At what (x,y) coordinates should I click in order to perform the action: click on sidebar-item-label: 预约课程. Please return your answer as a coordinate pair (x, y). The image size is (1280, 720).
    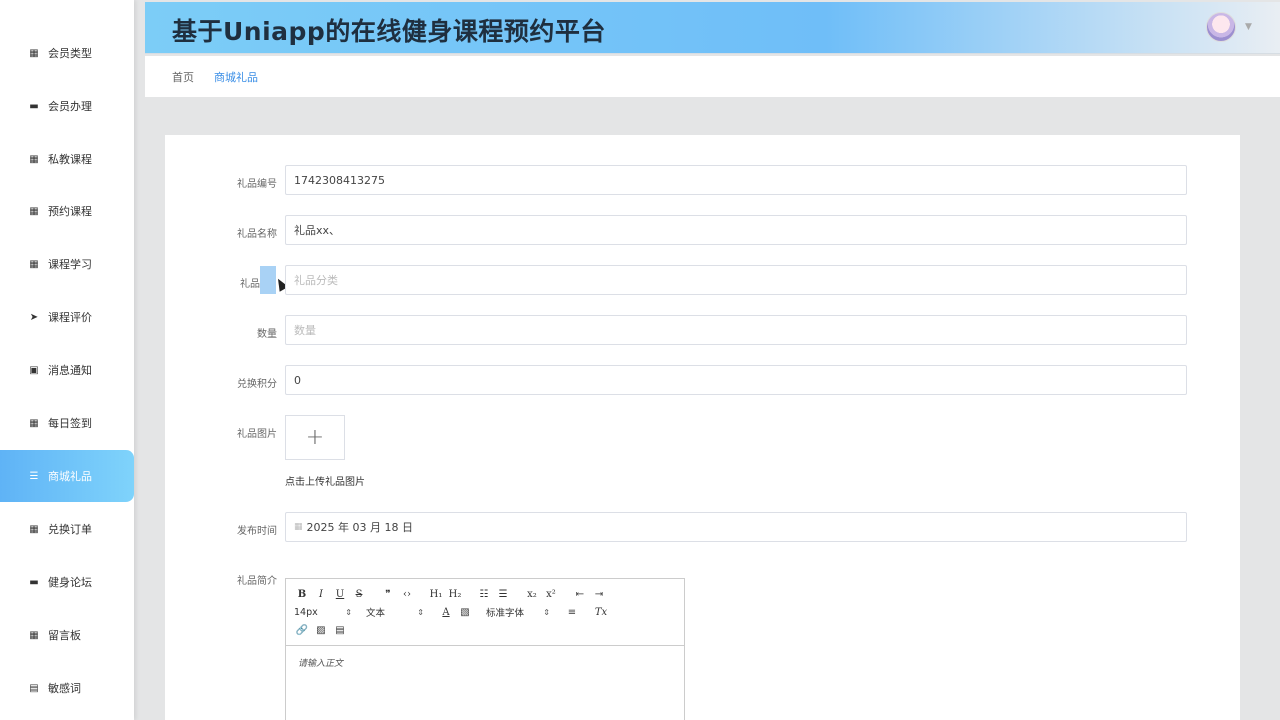
    Looking at the image, I should click on (70, 211).